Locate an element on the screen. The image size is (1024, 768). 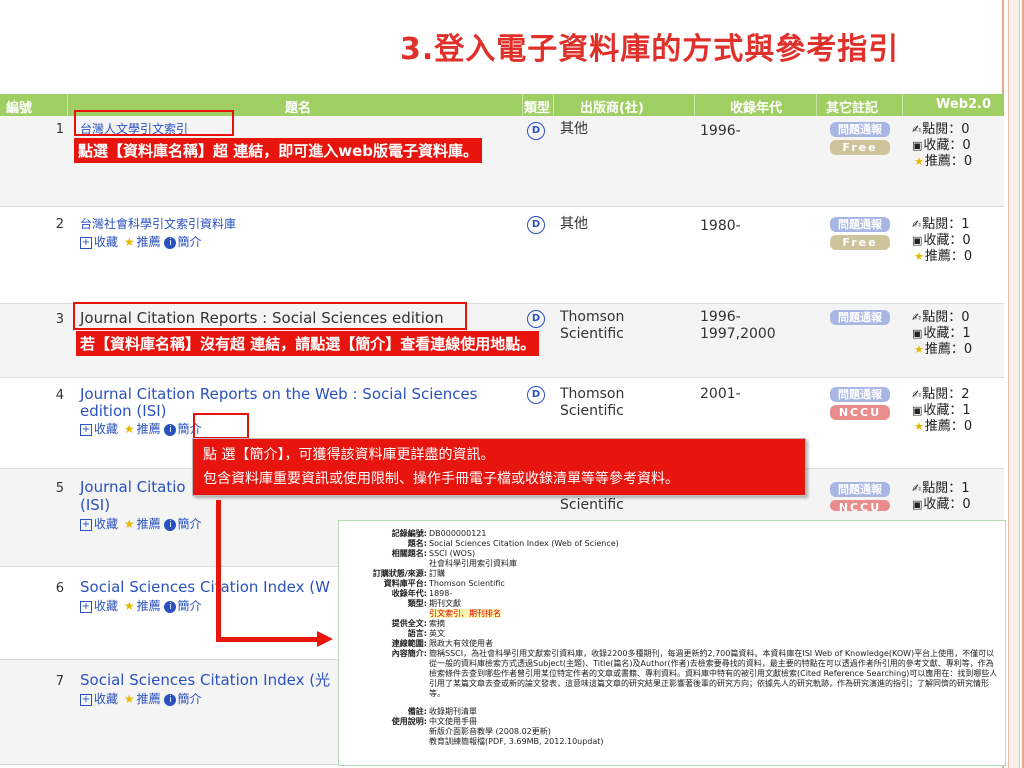
years: 1996- is located at coordinates (720, 131).